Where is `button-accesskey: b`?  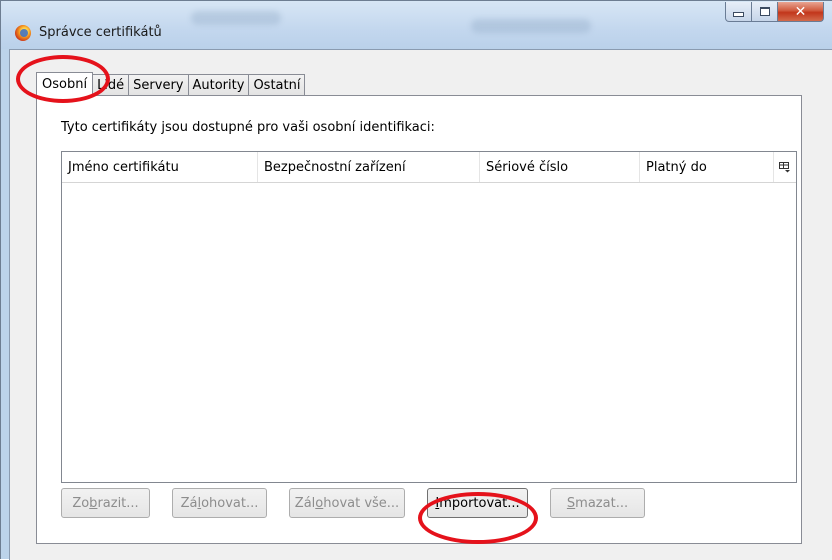
button-accesskey: b is located at coordinates (93, 503).